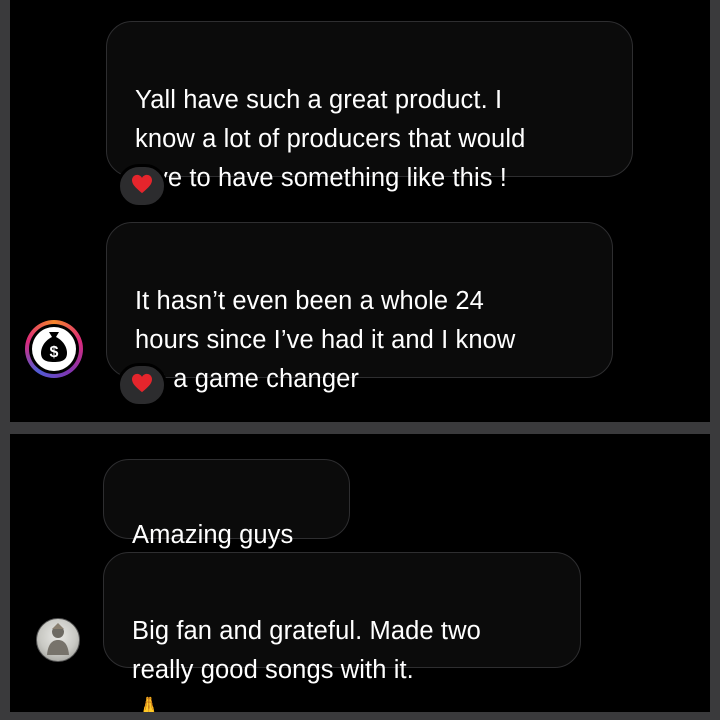  I want to click on avatar: $, so click(54, 349).